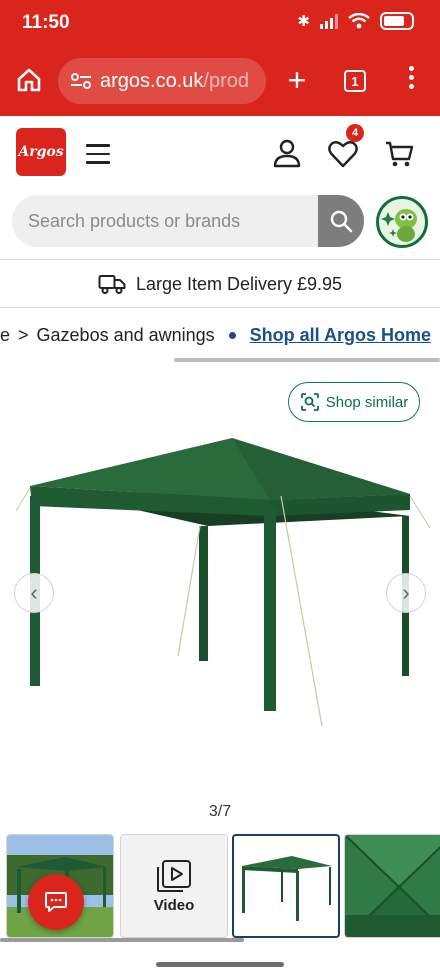 Image resolution: width=440 pixels, height=979 pixels. I want to click on breadcrumb-scrollbar, so click(307, 360).